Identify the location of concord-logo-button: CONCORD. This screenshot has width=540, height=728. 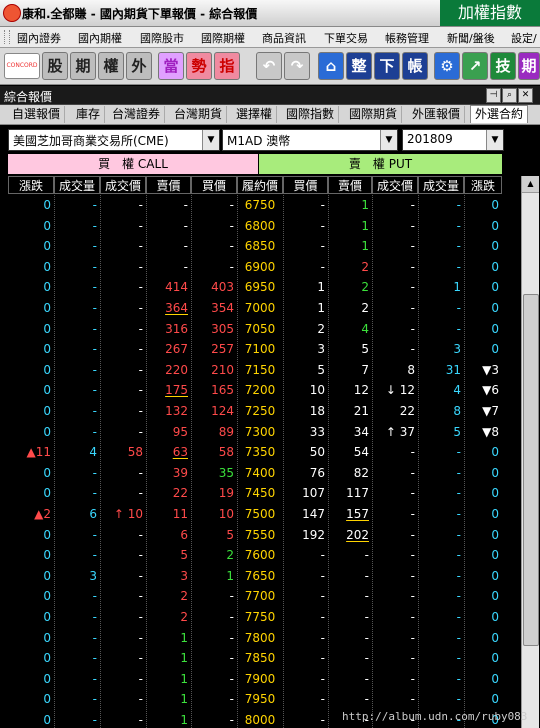
(22, 66).